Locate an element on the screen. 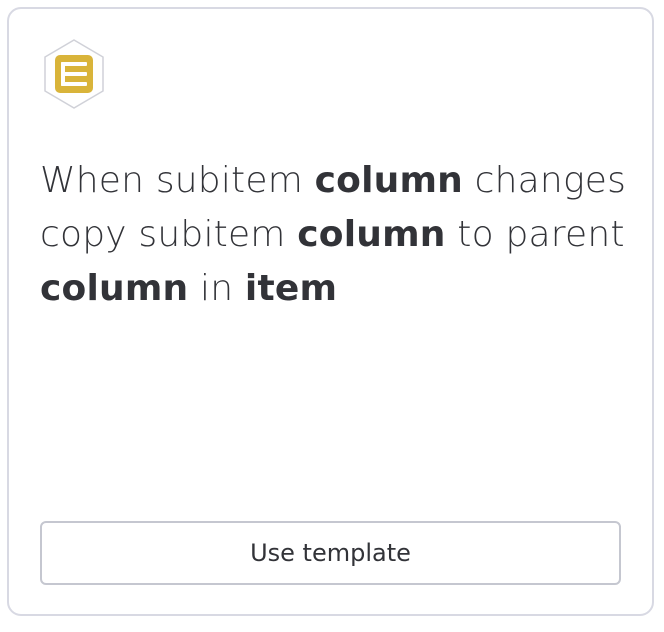  subitems-app-icon is located at coordinates (74, 74).